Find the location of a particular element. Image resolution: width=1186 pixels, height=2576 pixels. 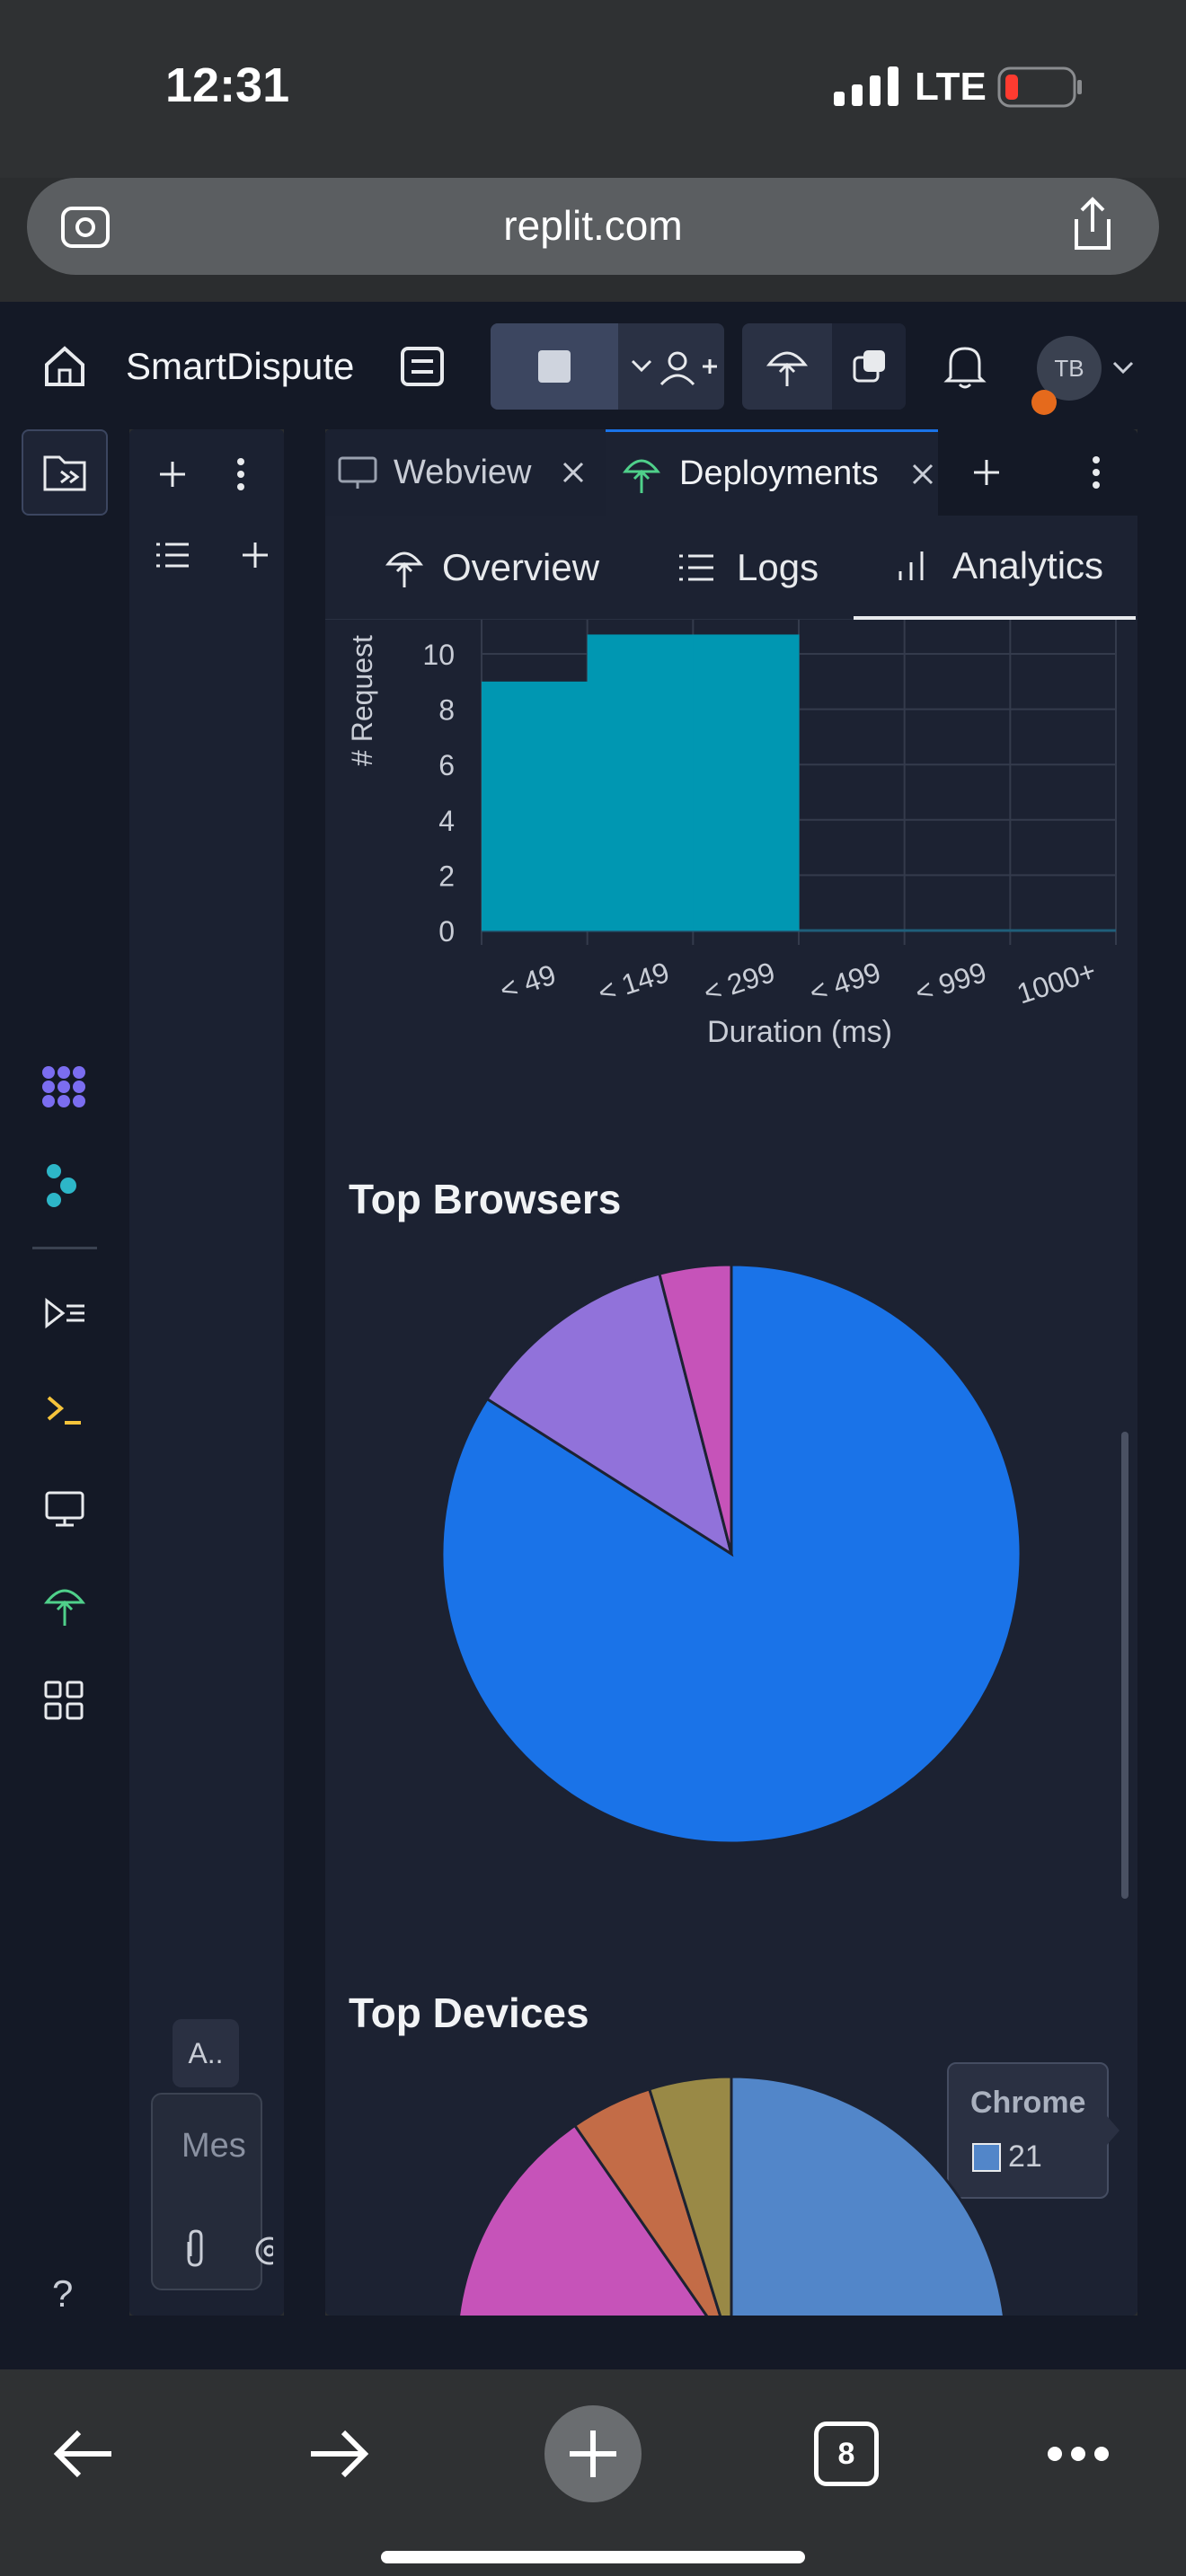

add-icon is located at coordinates (255, 555).